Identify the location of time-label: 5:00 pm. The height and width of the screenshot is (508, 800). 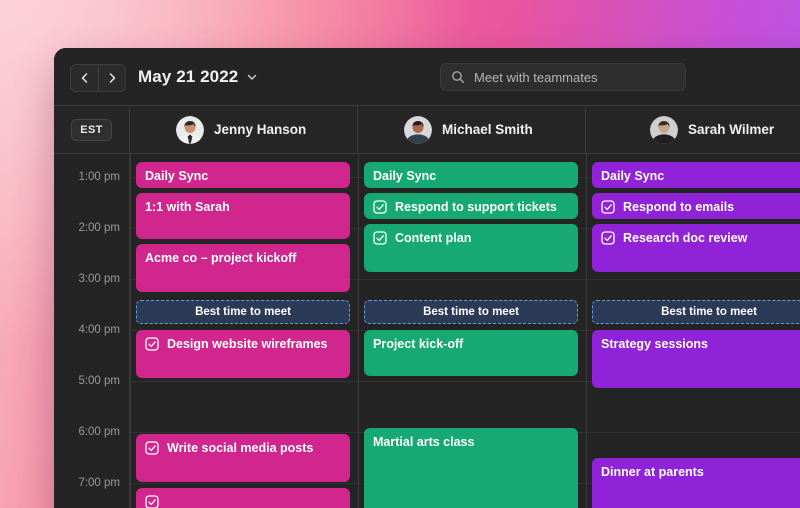
(99, 381).